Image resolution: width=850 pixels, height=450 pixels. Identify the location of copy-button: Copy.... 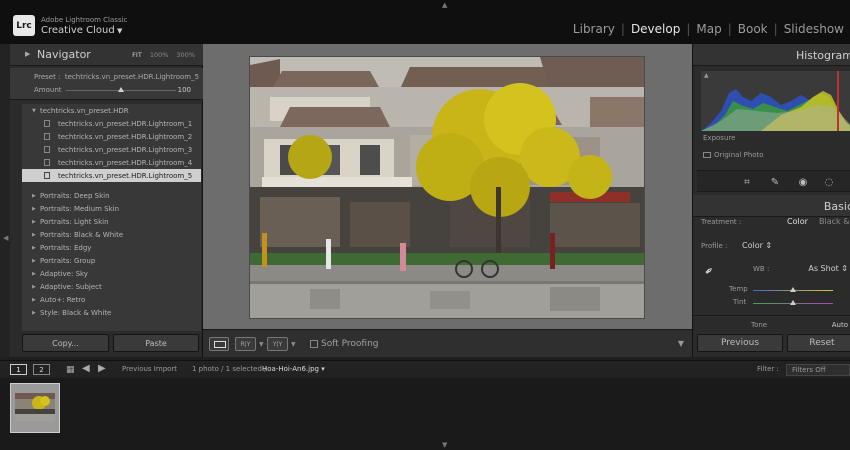
(65, 343).